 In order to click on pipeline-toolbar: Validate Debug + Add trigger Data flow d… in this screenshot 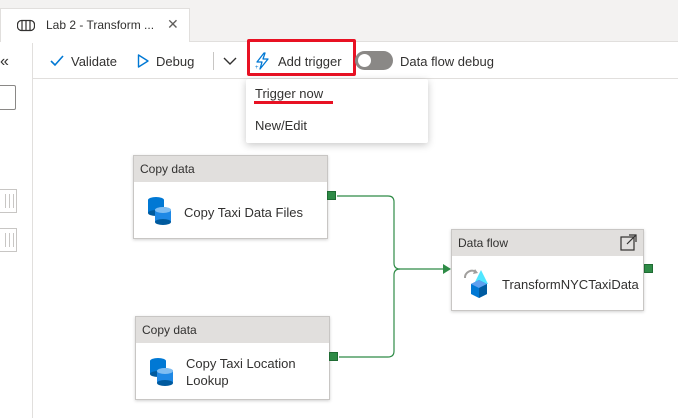, I will do `click(355, 59)`.